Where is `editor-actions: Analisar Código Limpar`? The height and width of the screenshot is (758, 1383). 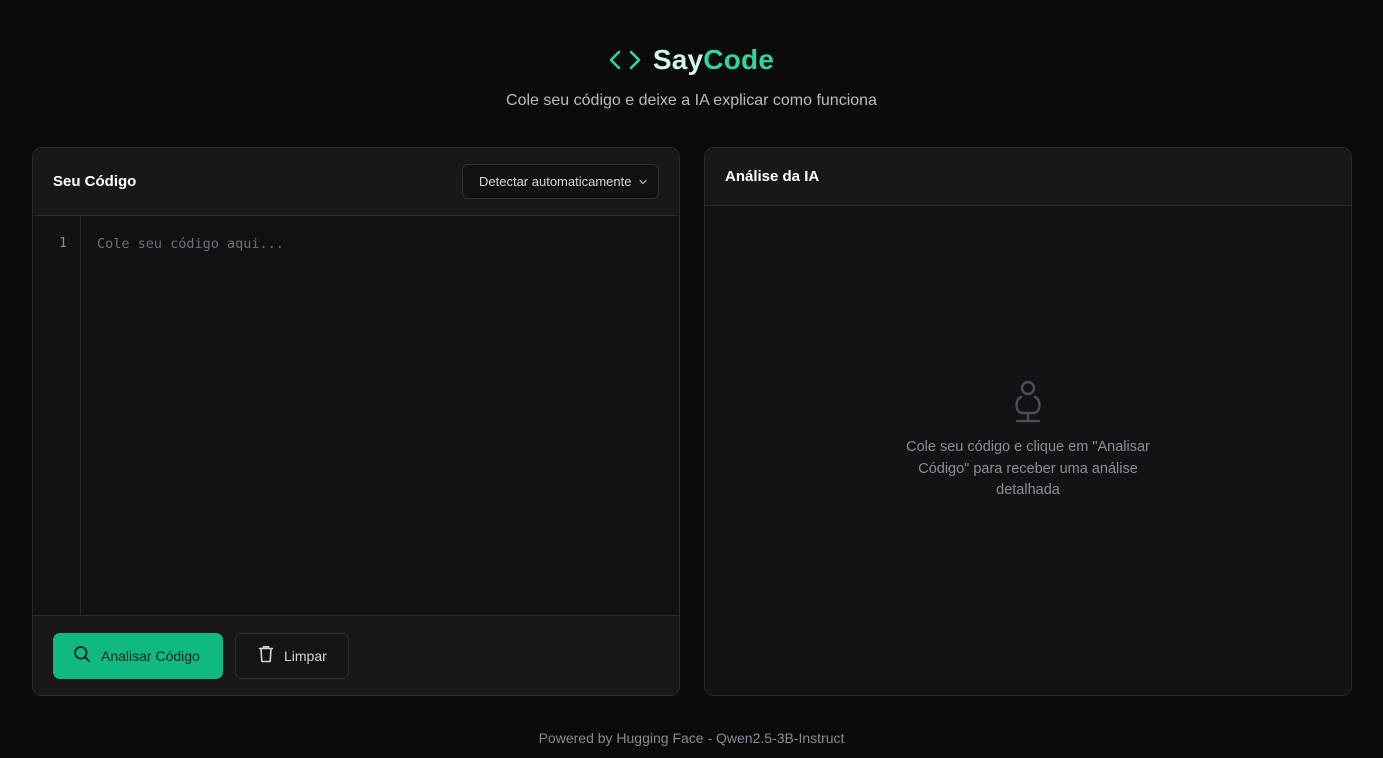
editor-actions: Analisar Código Limpar is located at coordinates (356, 655).